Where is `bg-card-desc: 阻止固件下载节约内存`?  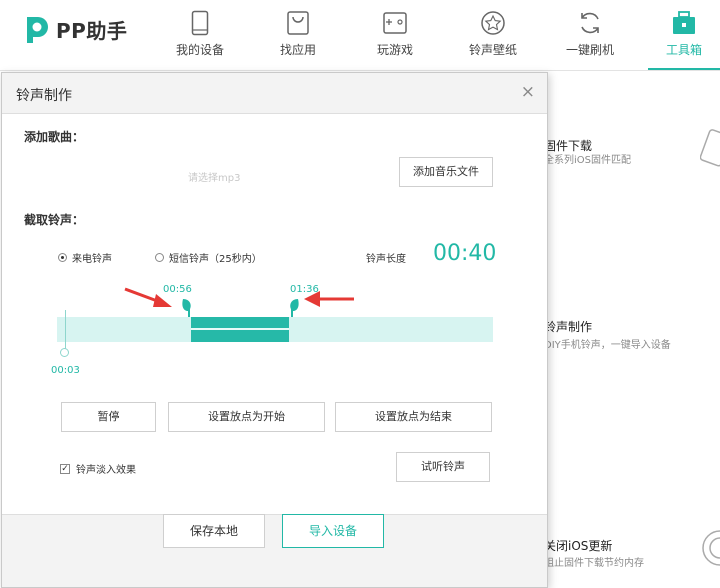 bg-card-desc: 阻止固件下载节约内存 is located at coordinates (594, 563).